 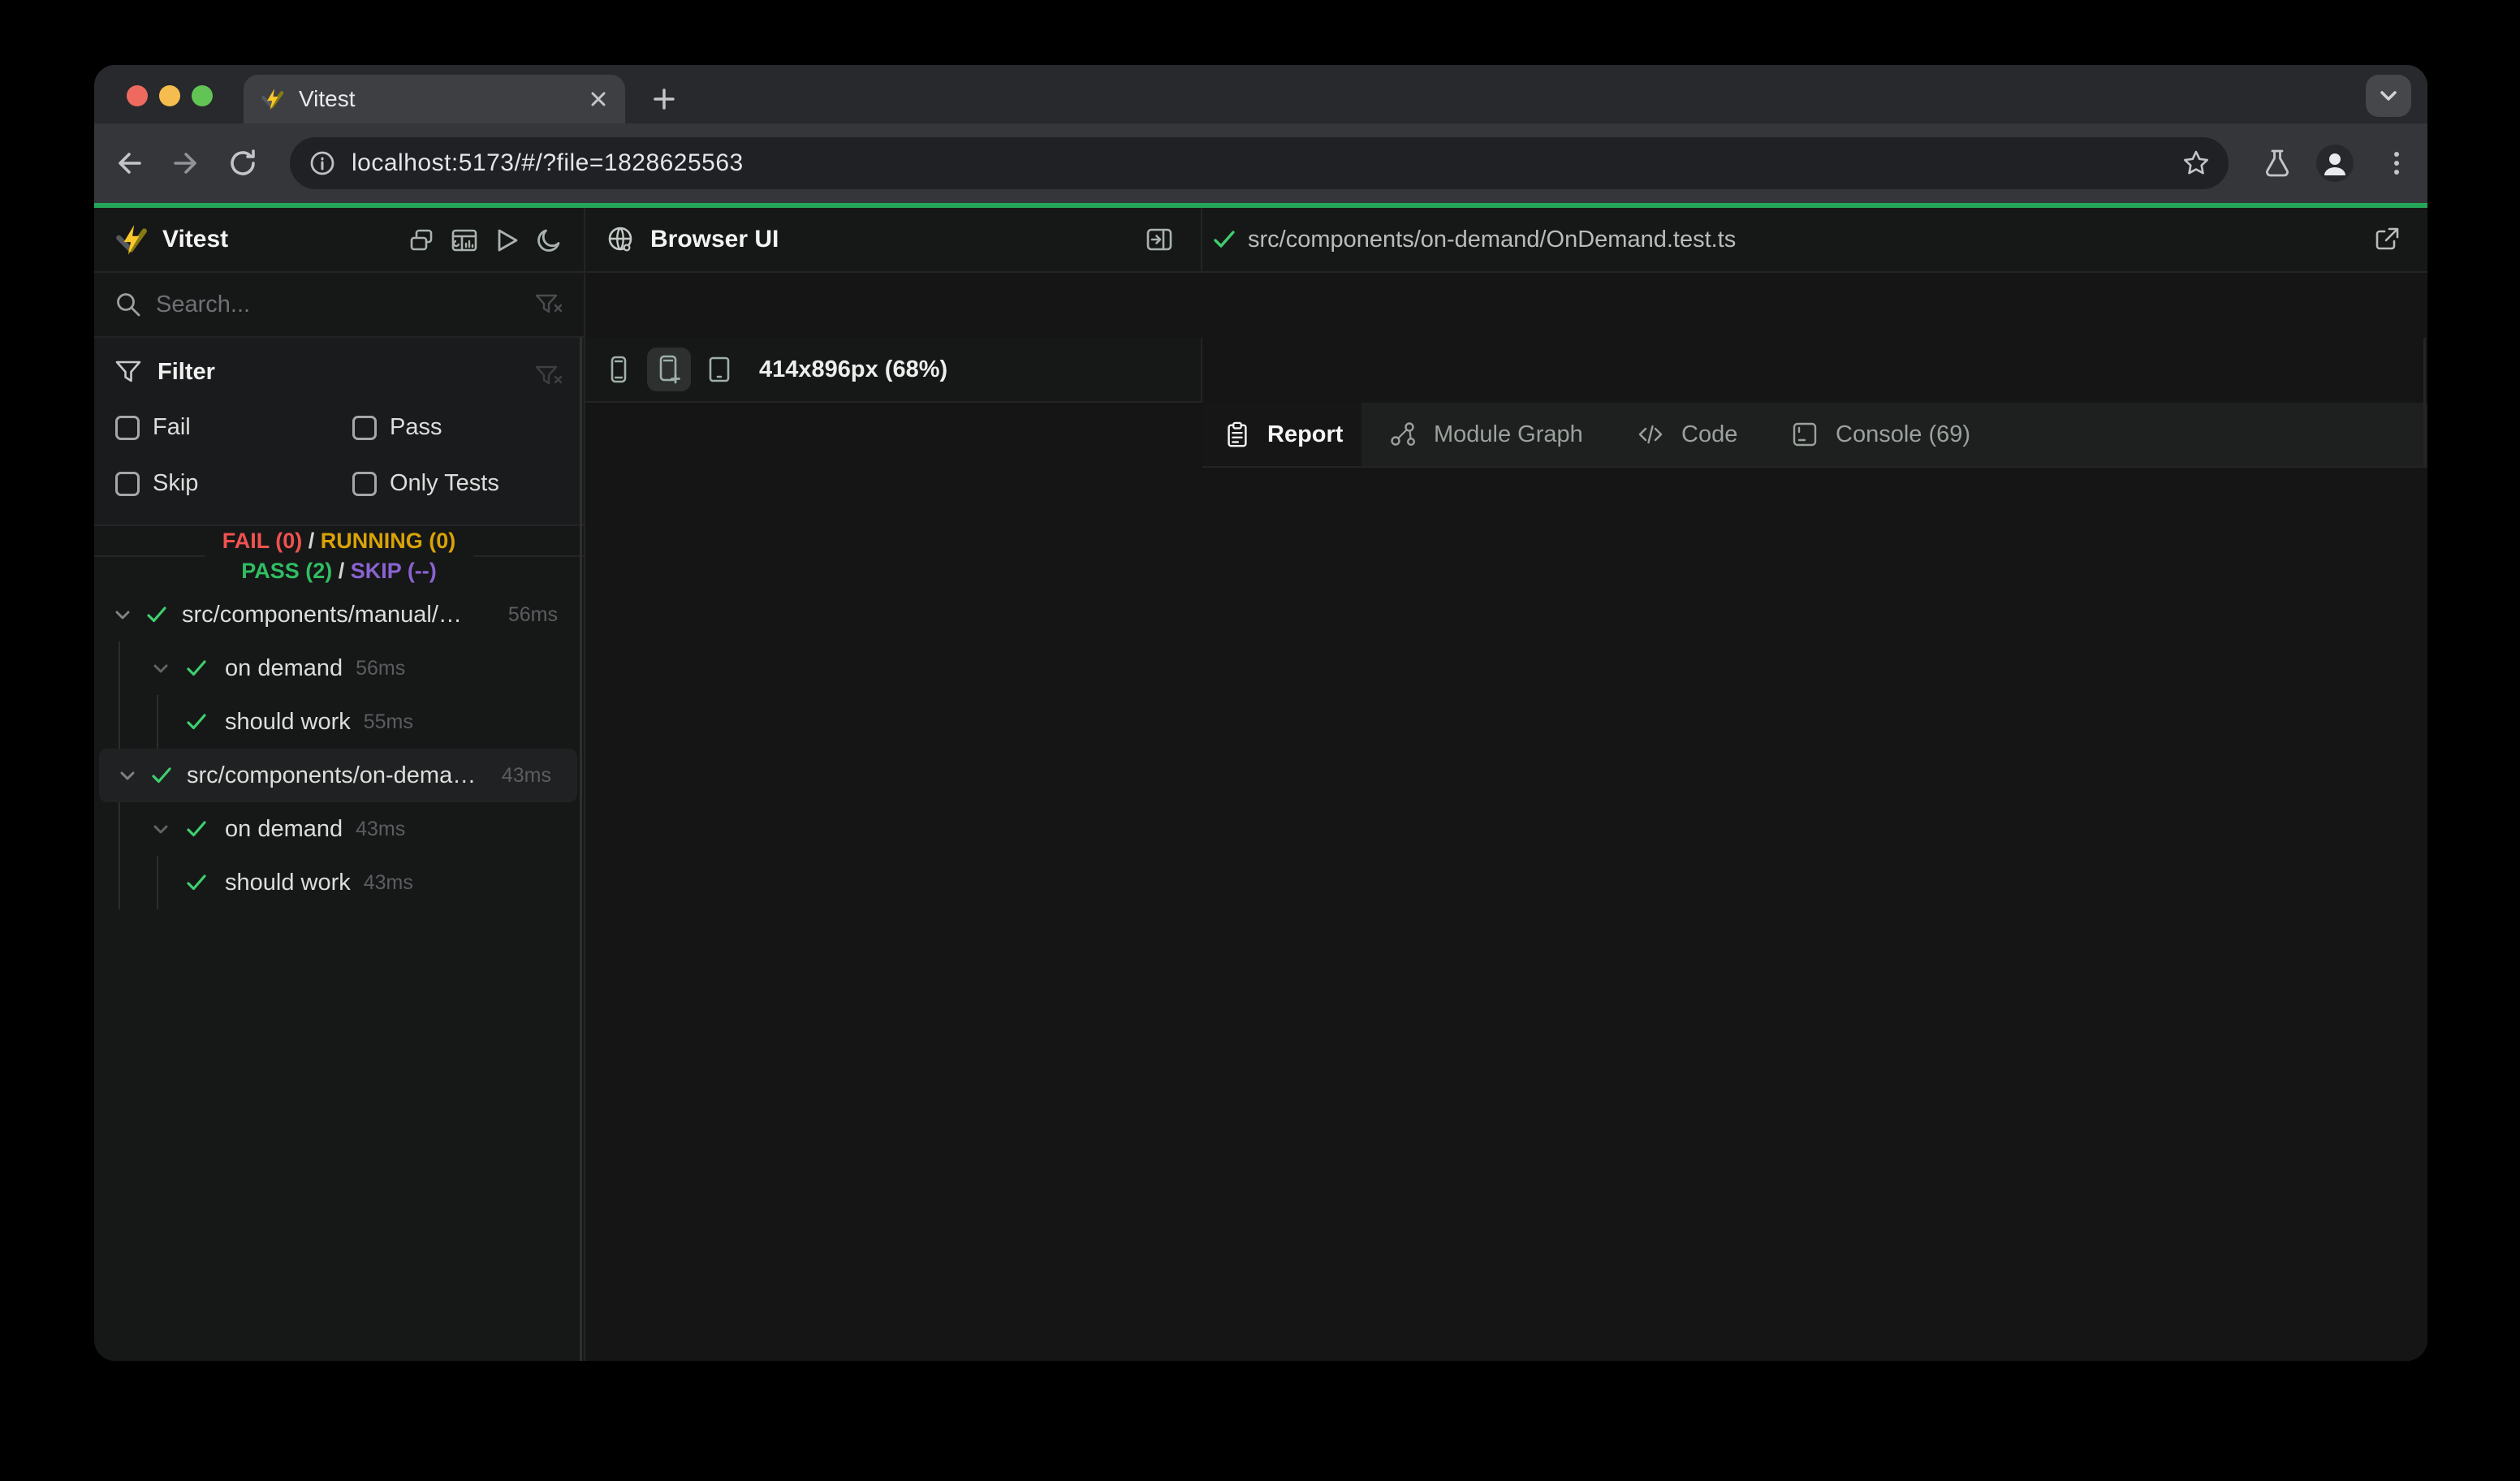 I want to click on sidebar-header: Vitest, so click(x=339, y=240).